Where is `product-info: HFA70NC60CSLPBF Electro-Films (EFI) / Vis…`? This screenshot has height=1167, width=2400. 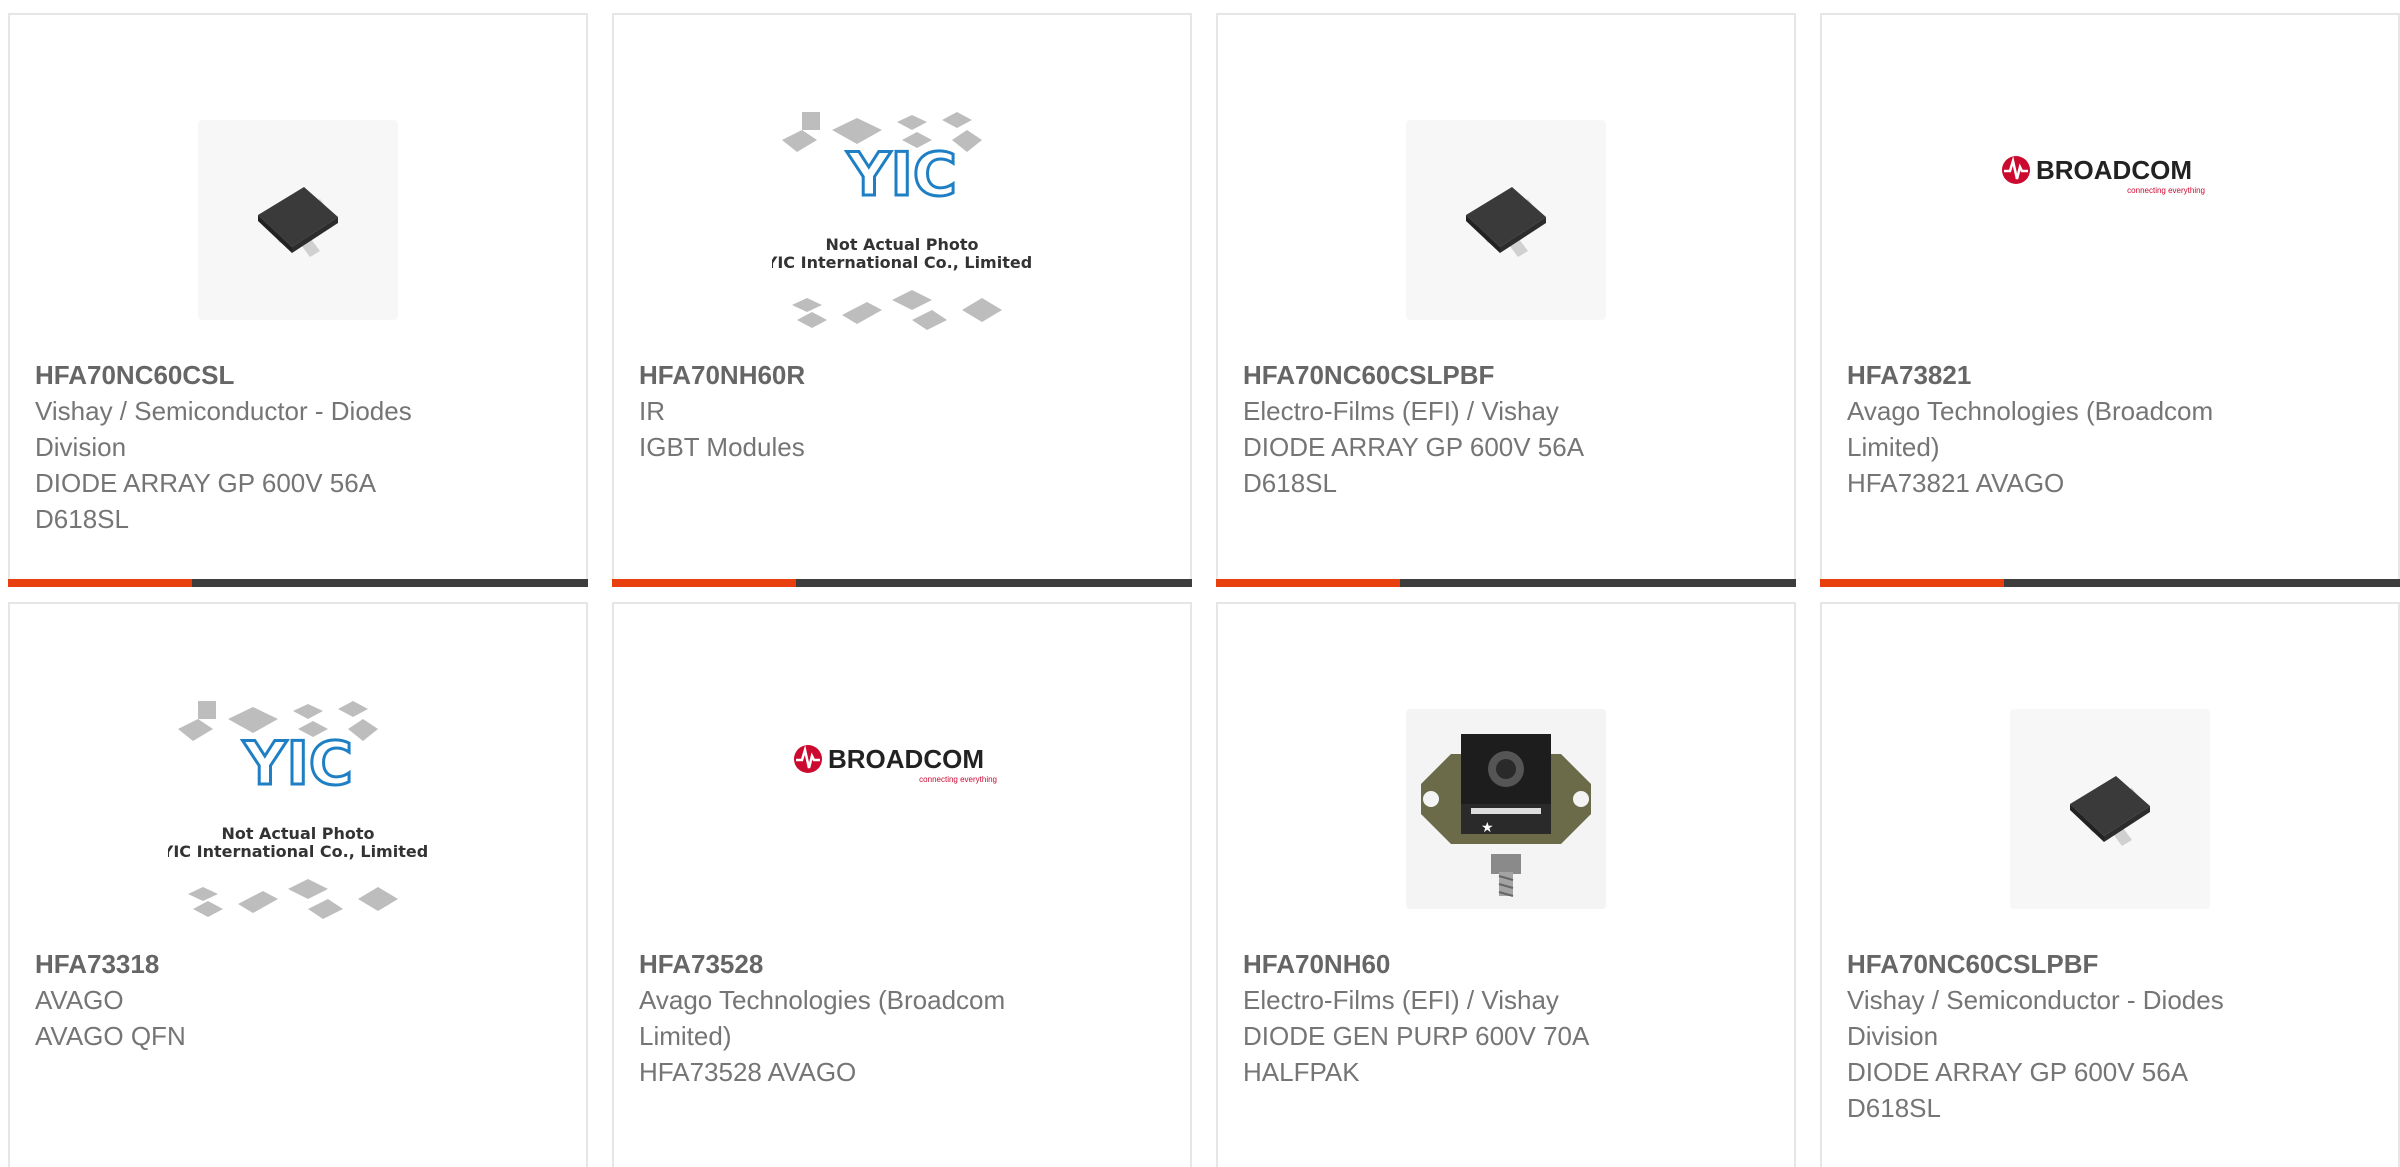 product-info: HFA70NC60CSLPBF Electro-Films (EFI) / Vis… is located at coordinates (1463, 429).